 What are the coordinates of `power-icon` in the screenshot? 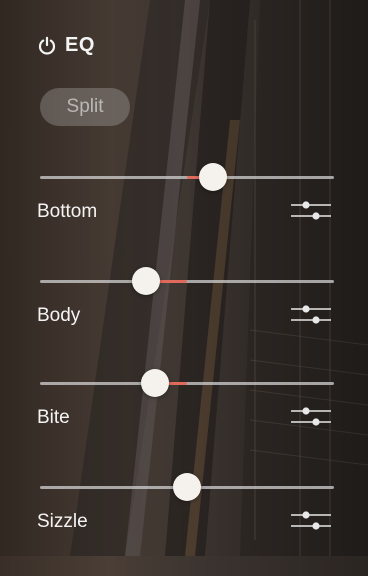 It's located at (47, 46).